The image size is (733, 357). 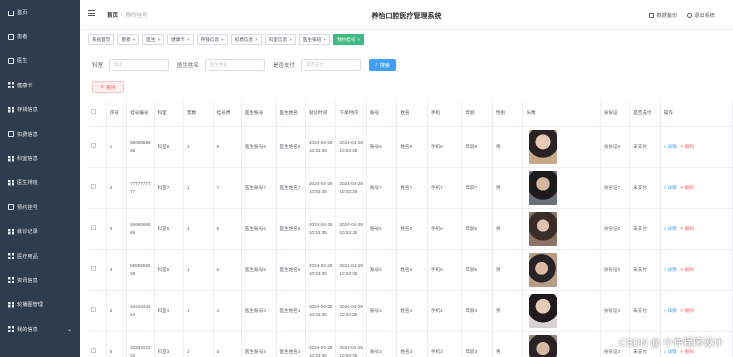 I want to click on cell-no: 7777777777, so click(x=140, y=188).